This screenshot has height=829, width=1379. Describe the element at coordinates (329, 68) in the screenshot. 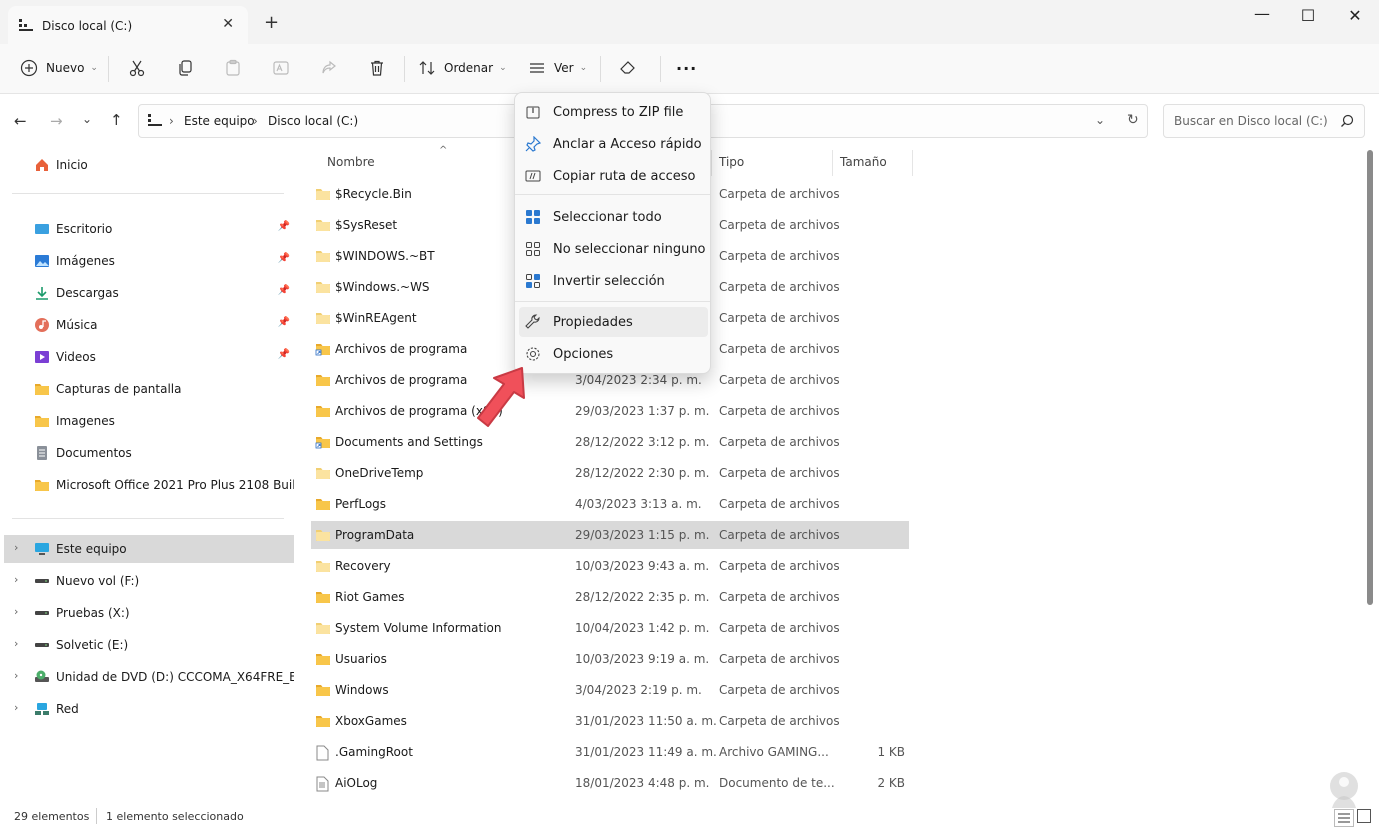

I see `share-button` at that location.